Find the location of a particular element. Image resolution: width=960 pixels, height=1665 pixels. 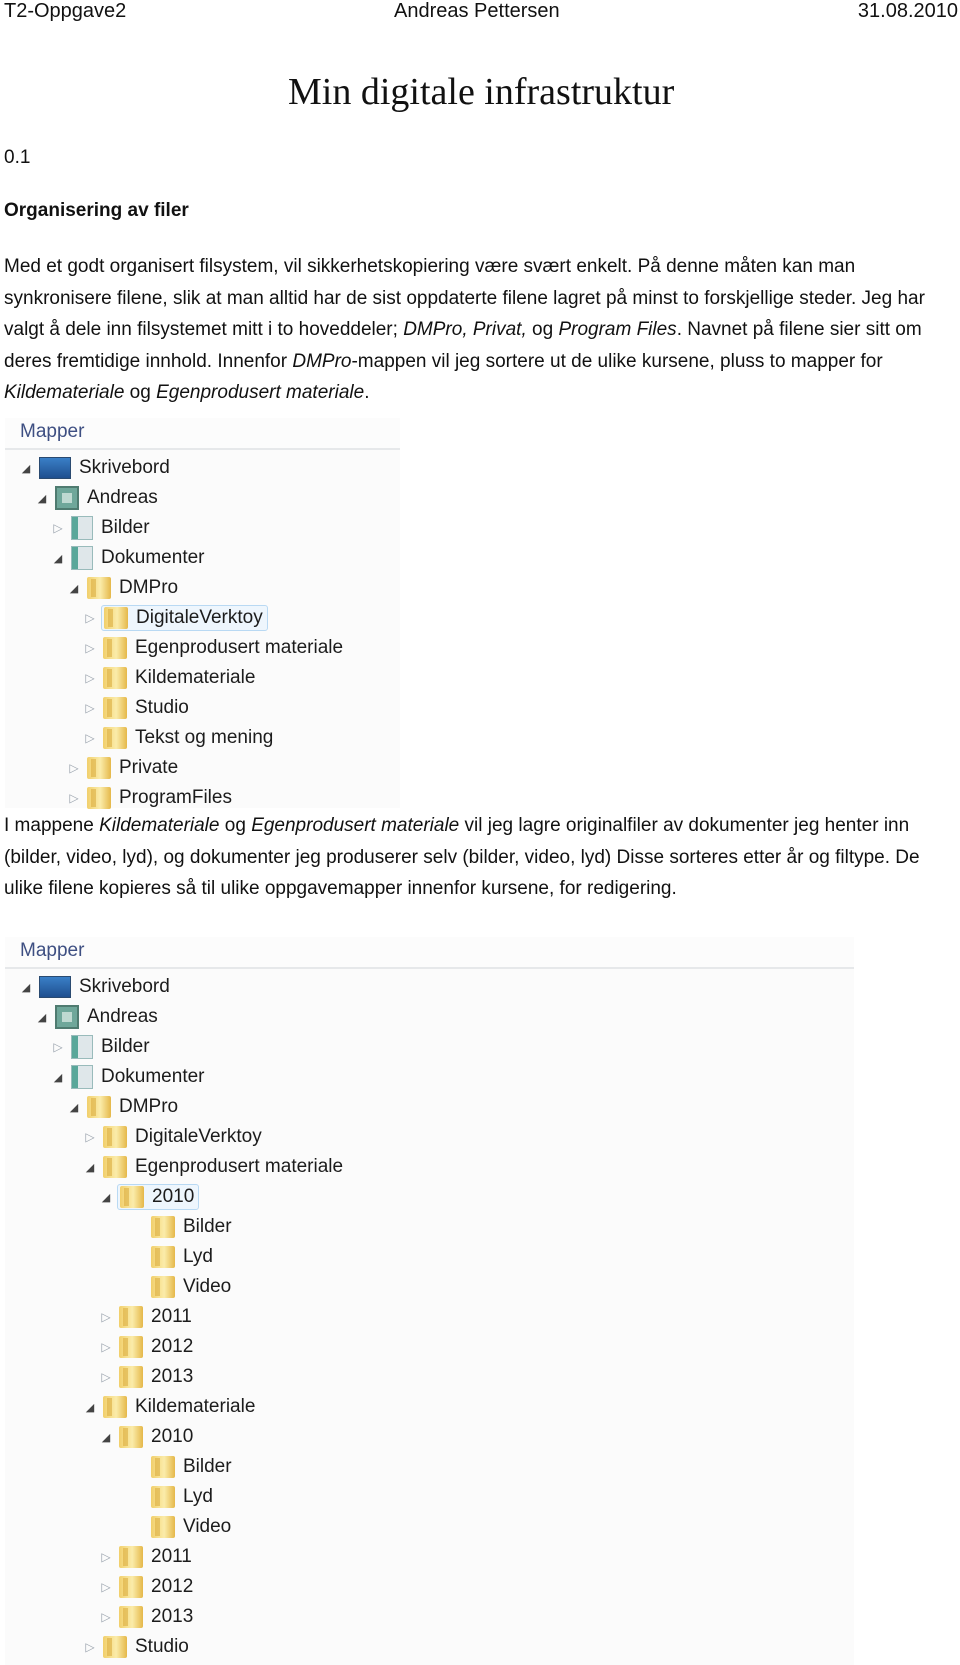

tree-node: ▷ Egenprodusert materiale is located at coordinates (202, 648).